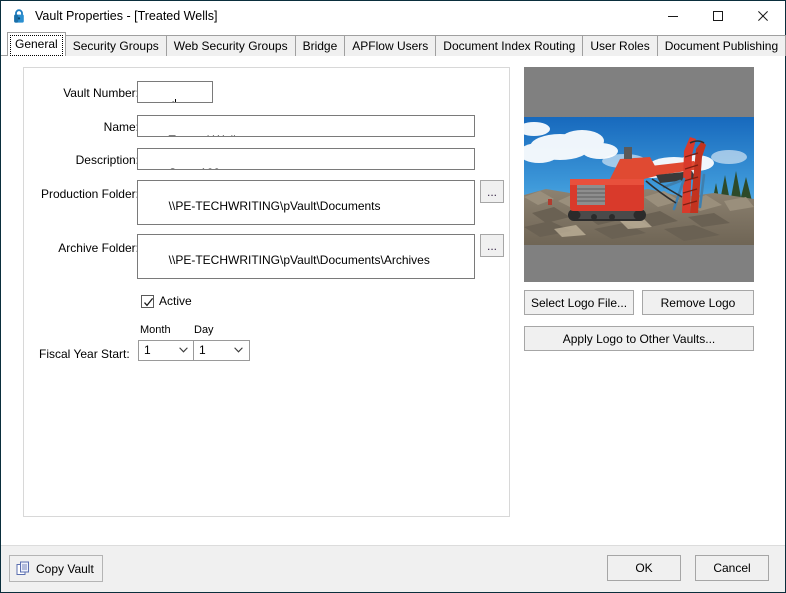  Describe the element at coordinates (98, 248) in the screenshot. I see `archive-folder-label: Archive Folder:` at that location.